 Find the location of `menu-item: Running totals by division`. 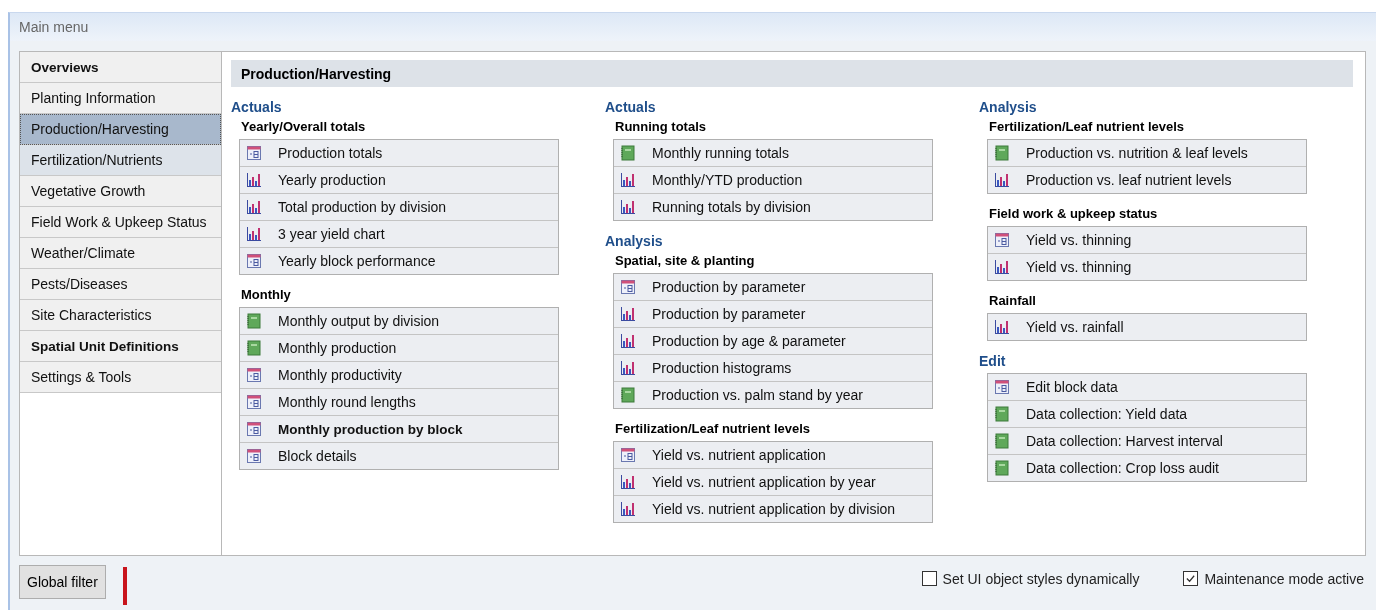

menu-item: Running totals by division is located at coordinates (773, 207).